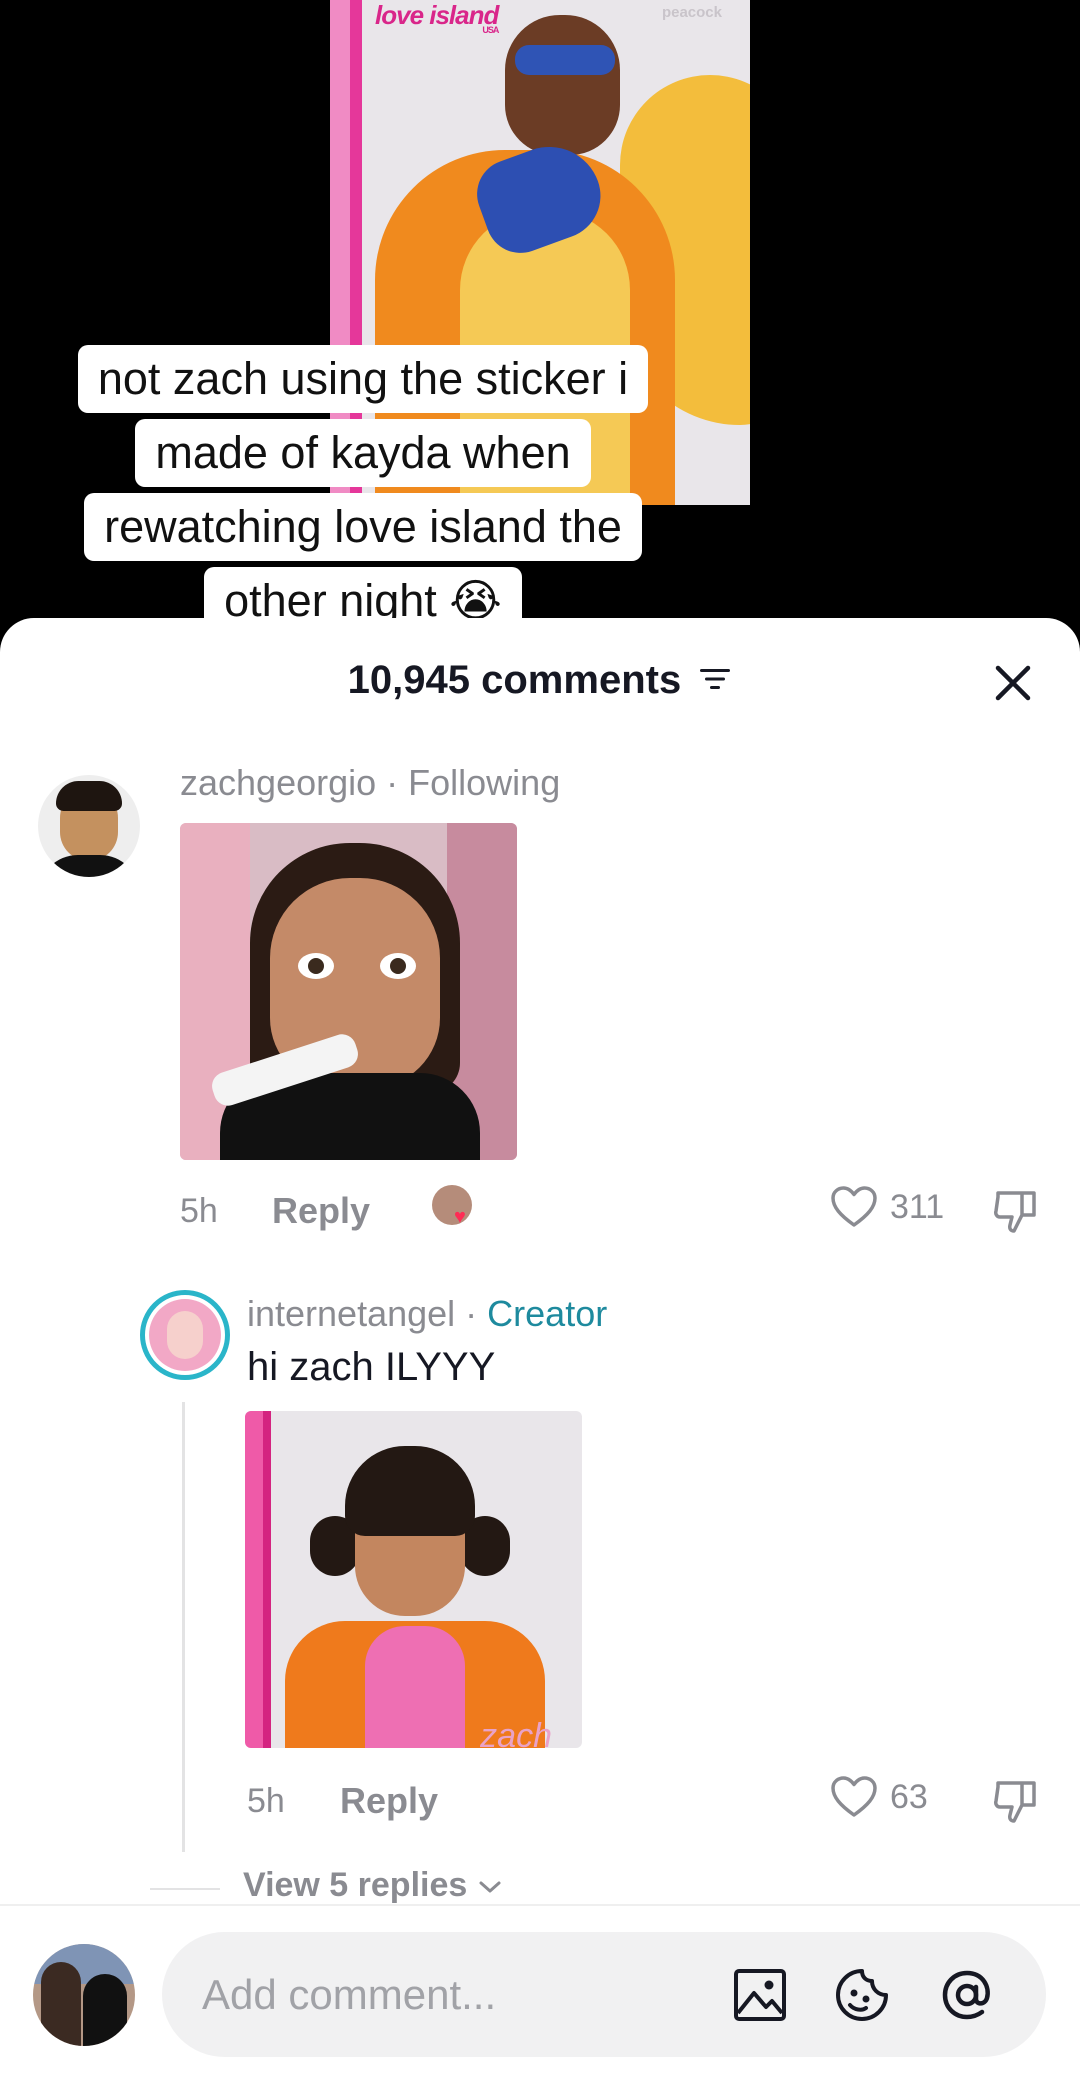 The height and width of the screenshot is (2080, 1080). I want to click on chevron-down-icon, so click(490, 1887).